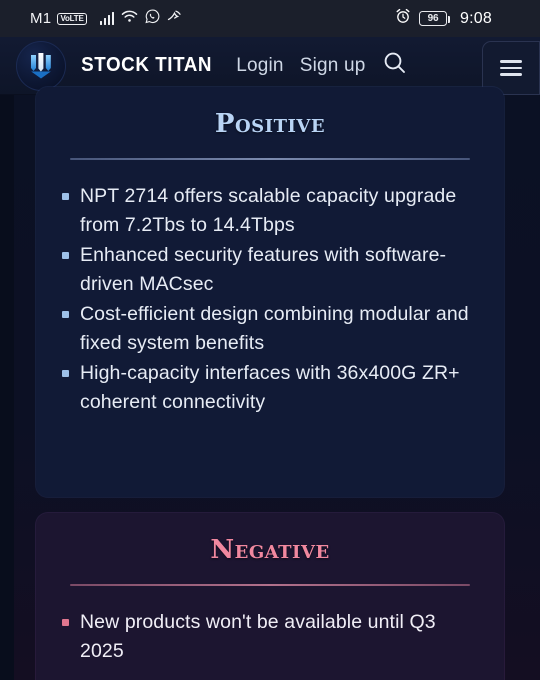 The width and height of the screenshot is (540, 680). I want to click on signup-link: Sign up, so click(333, 66).